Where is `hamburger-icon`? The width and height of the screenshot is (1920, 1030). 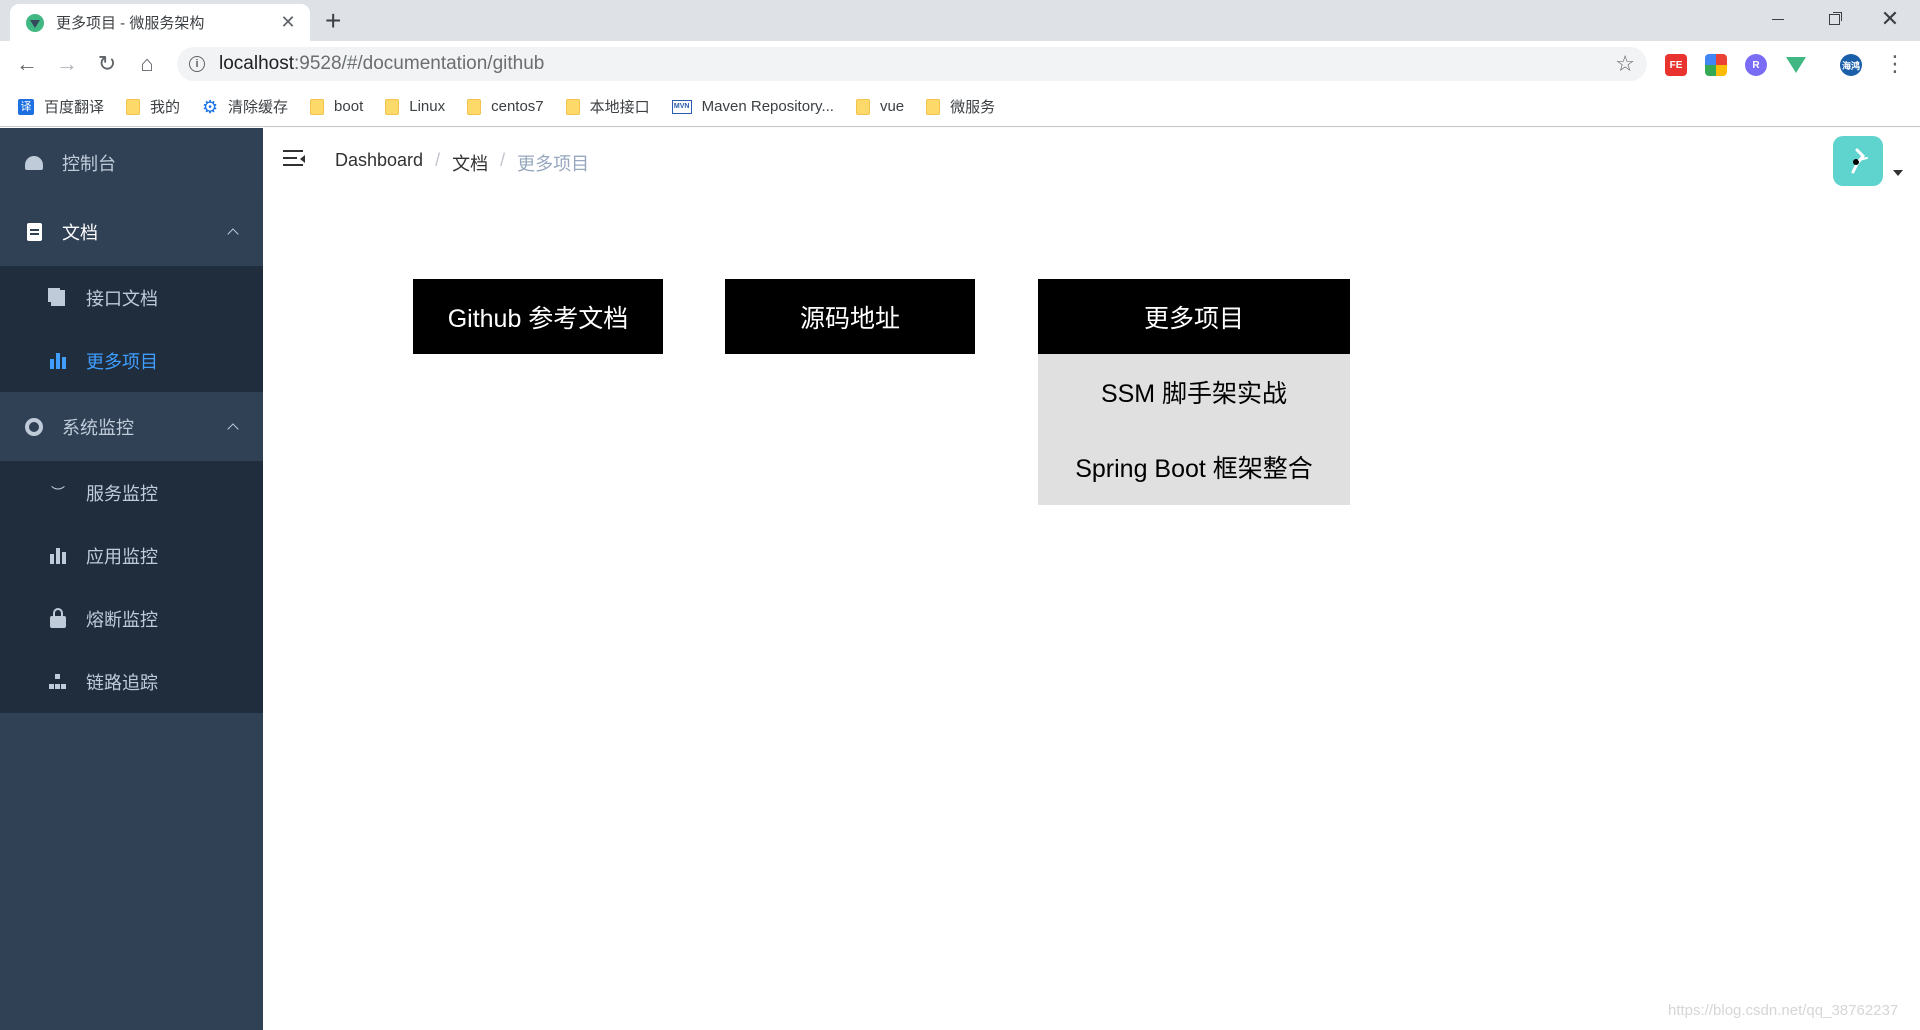 hamburger-icon is located at coordinates (294, 159).